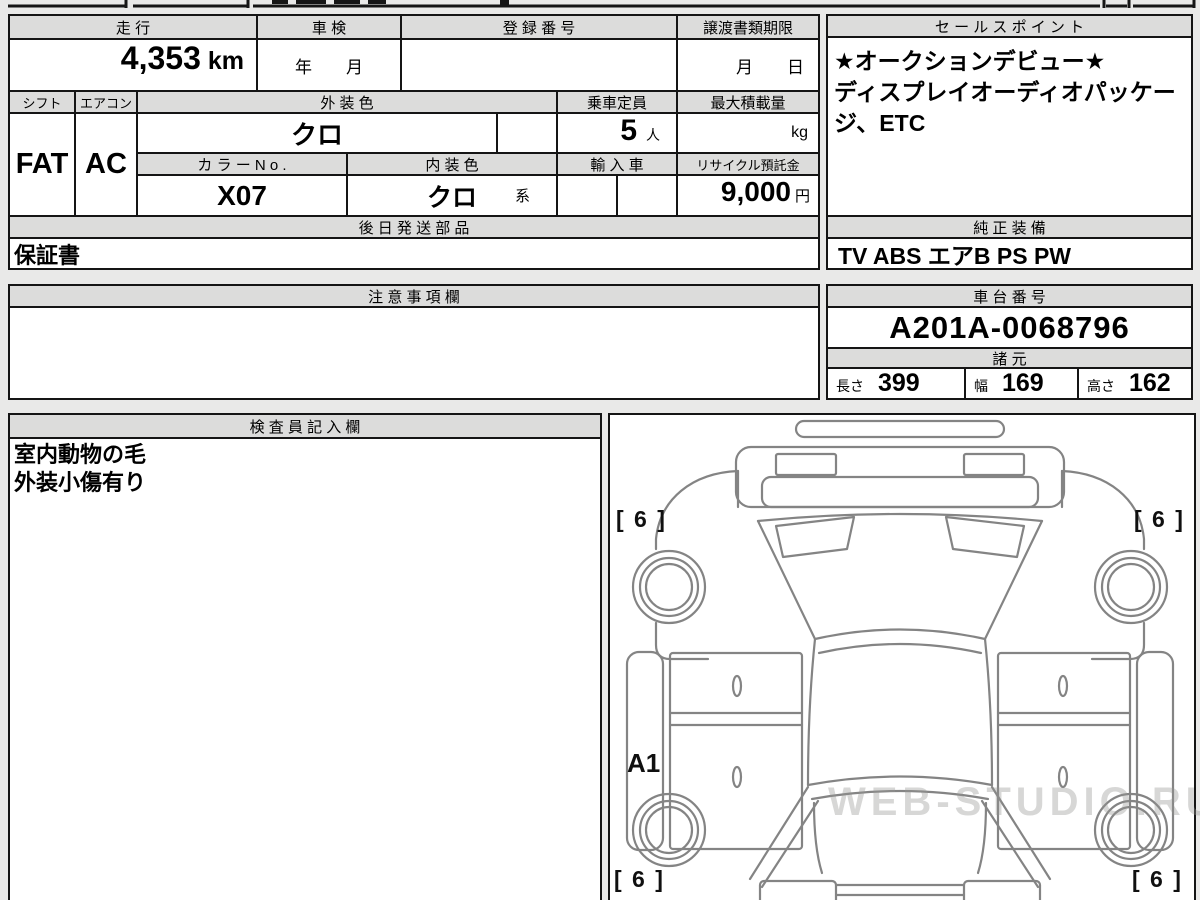  What do you see at coordinates (798, 889) in the screenshot?
I see `rear-lamp-left-shape` at bounding box center [798, 889].